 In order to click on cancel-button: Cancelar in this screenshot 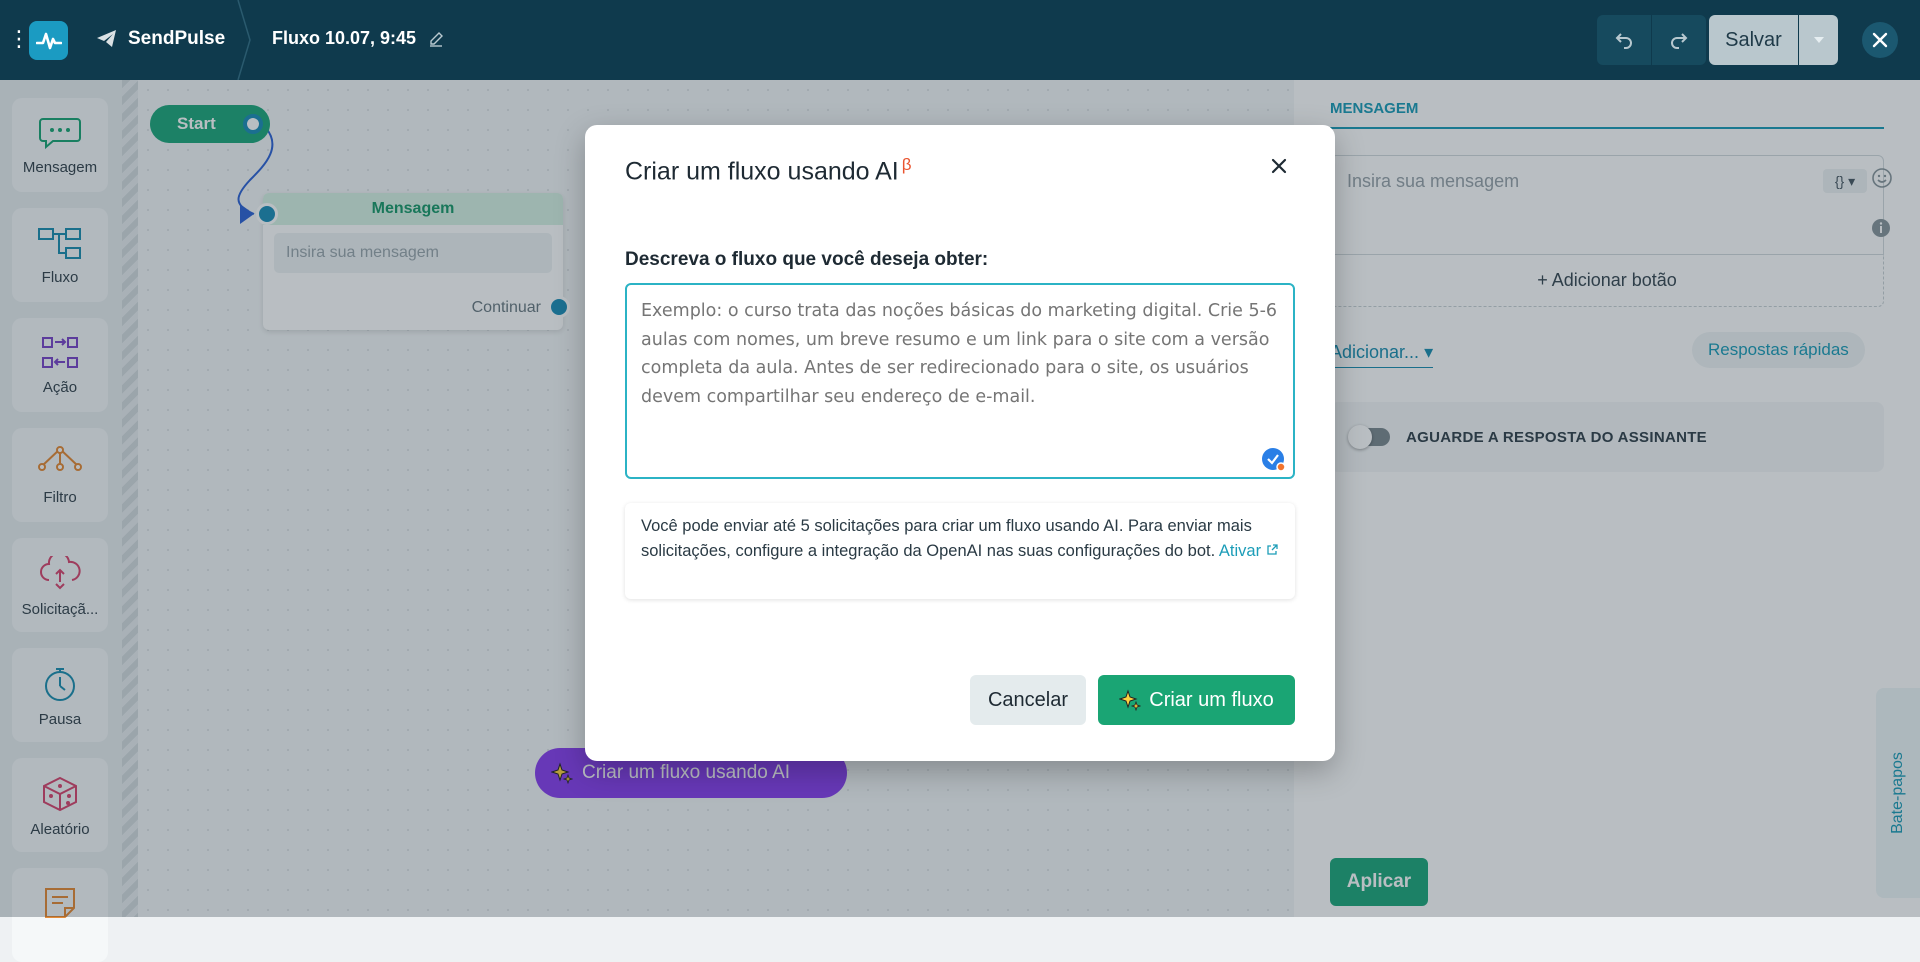, I will do `click(1028, 700)`.